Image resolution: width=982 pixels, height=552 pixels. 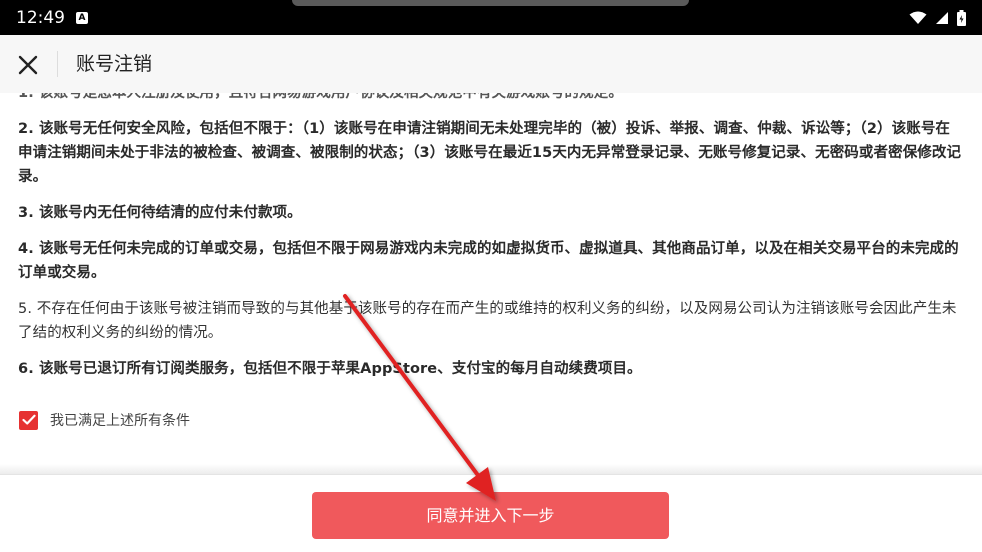 What do you see at coordinates (961, 18) in the screenshot?
I see `battery-icon` at bounding box center [961, 18].